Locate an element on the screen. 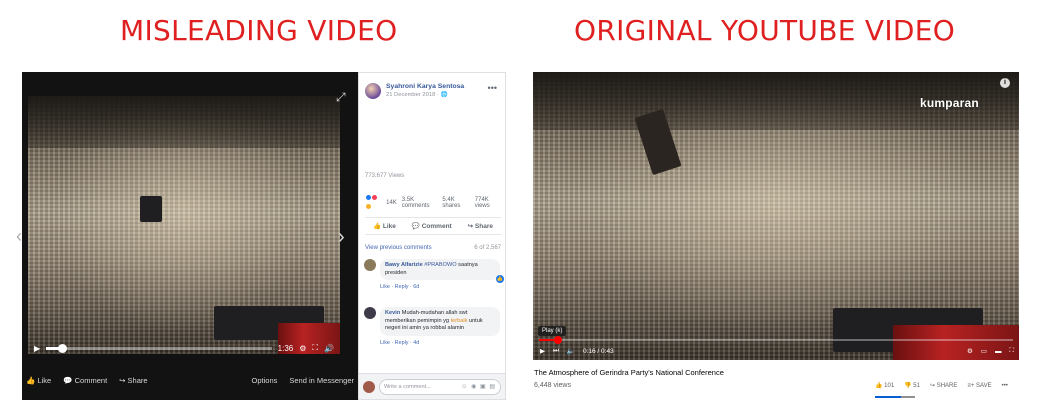 Image resolution: width=1038 pixels, height=420 pixels. camera-rig is located at coordinates (151, 209).